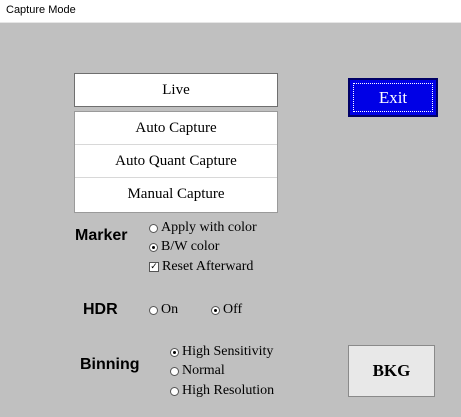  I want to click on reset-afterward-checkbox: ✓ Reset Afterward, so click(201, 267).